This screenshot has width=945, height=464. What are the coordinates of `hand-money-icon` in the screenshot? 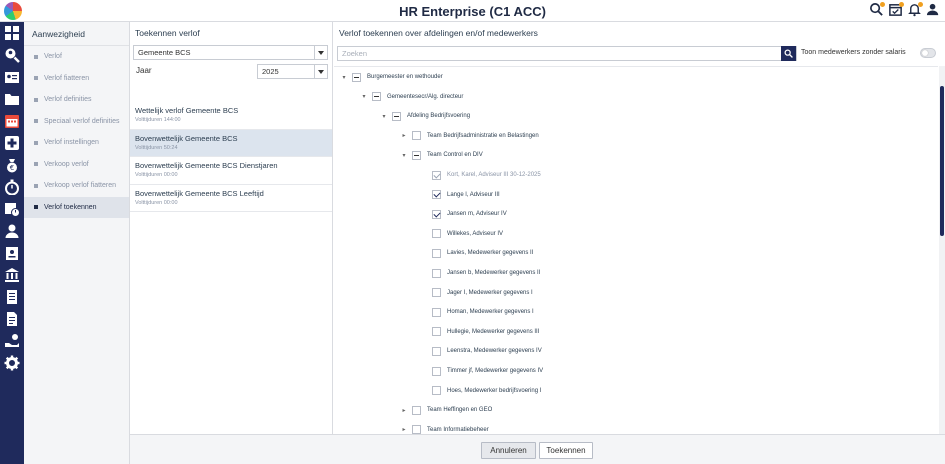 It's located at (12, 341).